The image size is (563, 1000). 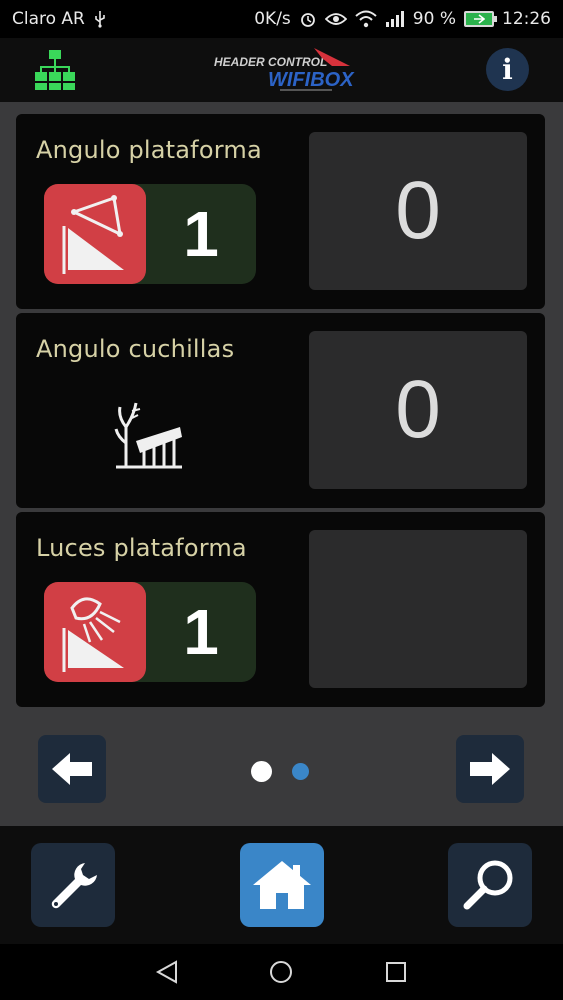 What do you see at coordinates (48, 19) in the screenshot?
I see `carrier-label: Claro AR` at bounding box center [48, 19].